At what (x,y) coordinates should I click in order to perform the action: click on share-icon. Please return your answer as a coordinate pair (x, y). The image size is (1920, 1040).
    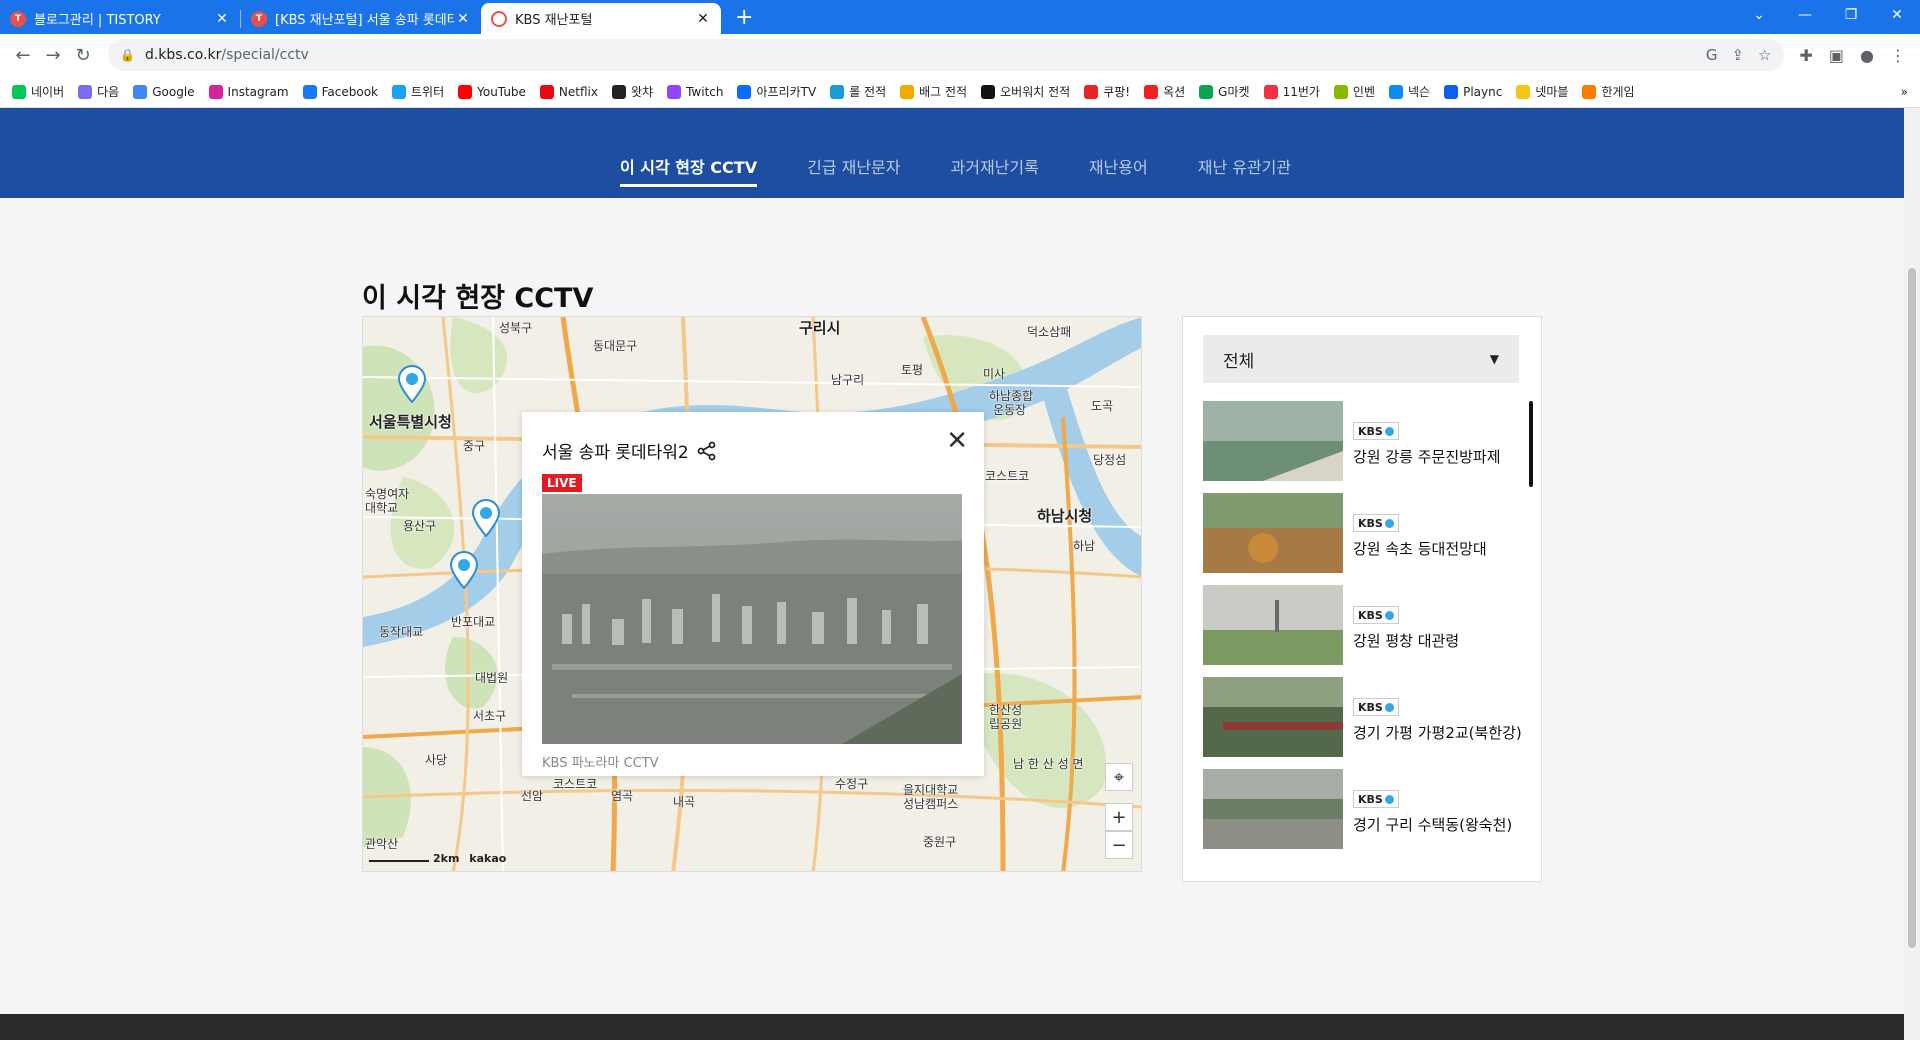
    Looking at the image, I should click on (707, 451).